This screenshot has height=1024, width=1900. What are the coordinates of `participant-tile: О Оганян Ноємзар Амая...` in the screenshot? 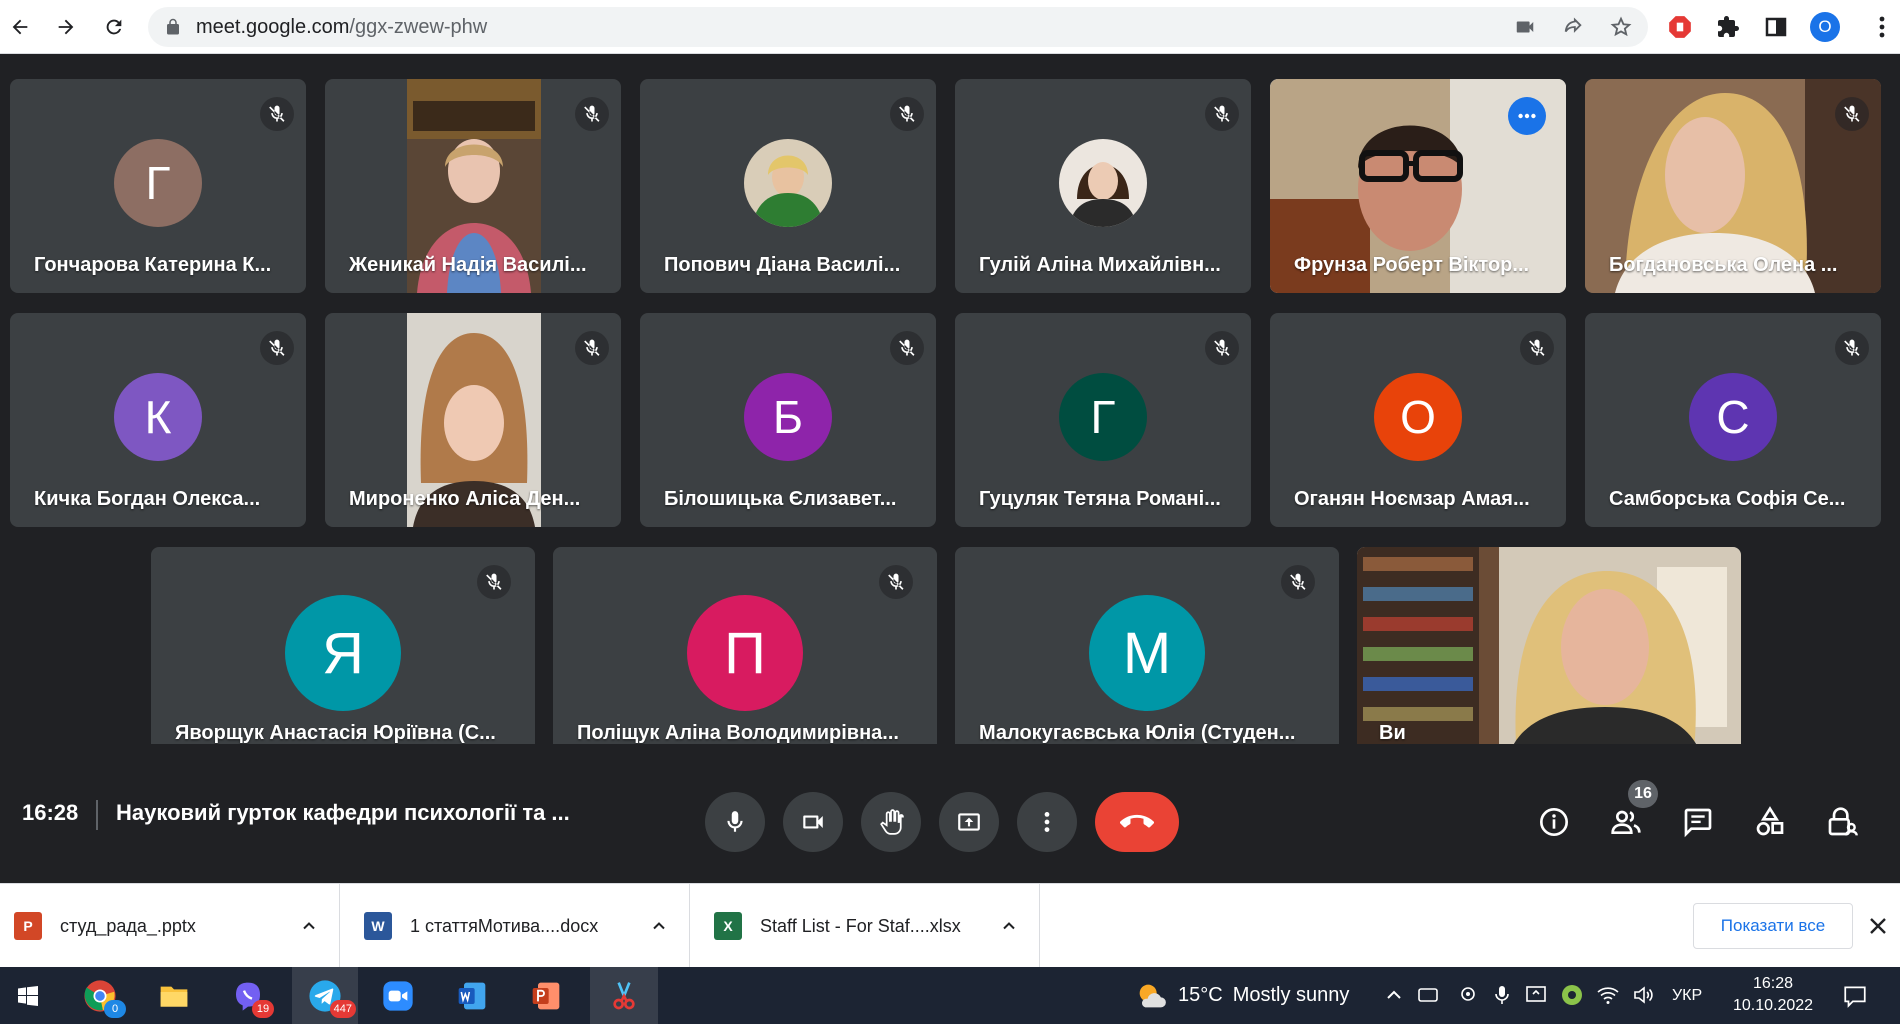 It's located at (1418, 420).